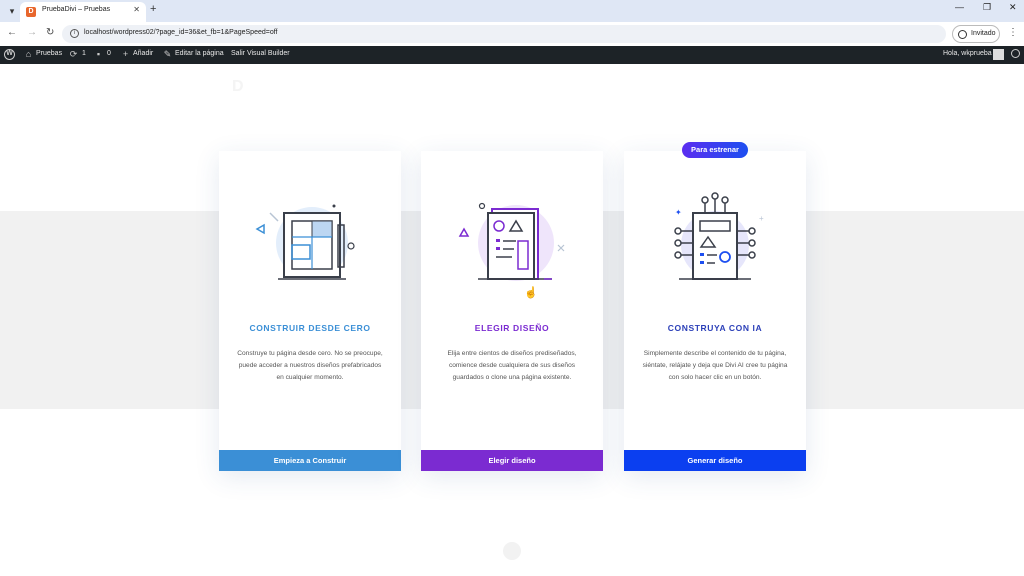 The image size is (1024, 576). Describe the element at coordinates (962, 34) in the screenshot. I see `user-icon` at that location.